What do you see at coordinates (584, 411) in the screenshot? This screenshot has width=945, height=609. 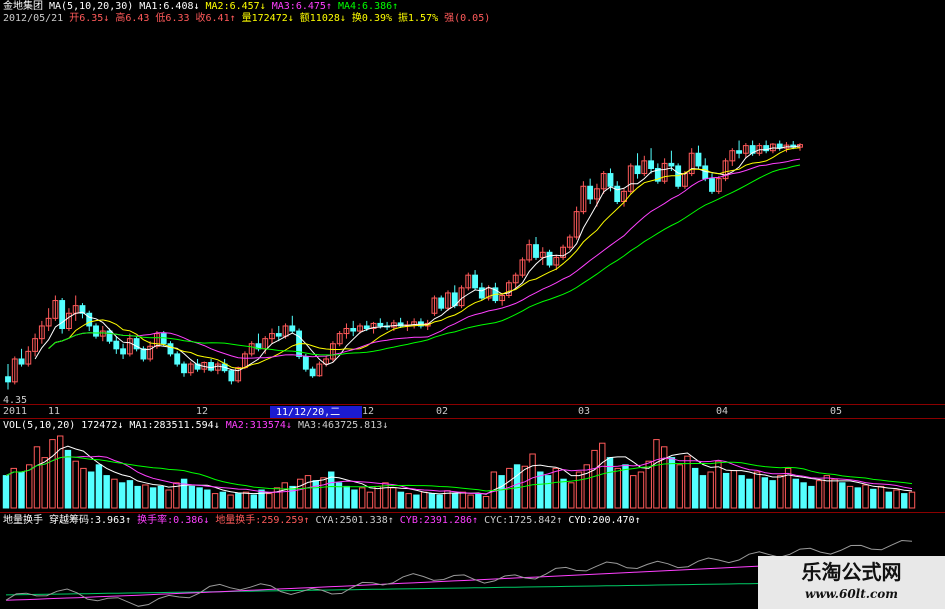 I see `date-axis-label: 03` at bounding box center [584, 411].